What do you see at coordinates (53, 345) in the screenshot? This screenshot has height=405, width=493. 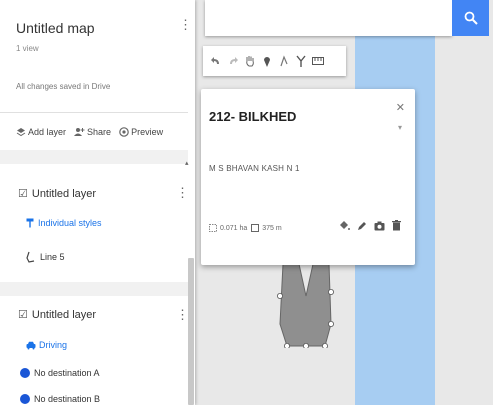 I see `route-mode-label: Driving` at bounding box center [53, 345].